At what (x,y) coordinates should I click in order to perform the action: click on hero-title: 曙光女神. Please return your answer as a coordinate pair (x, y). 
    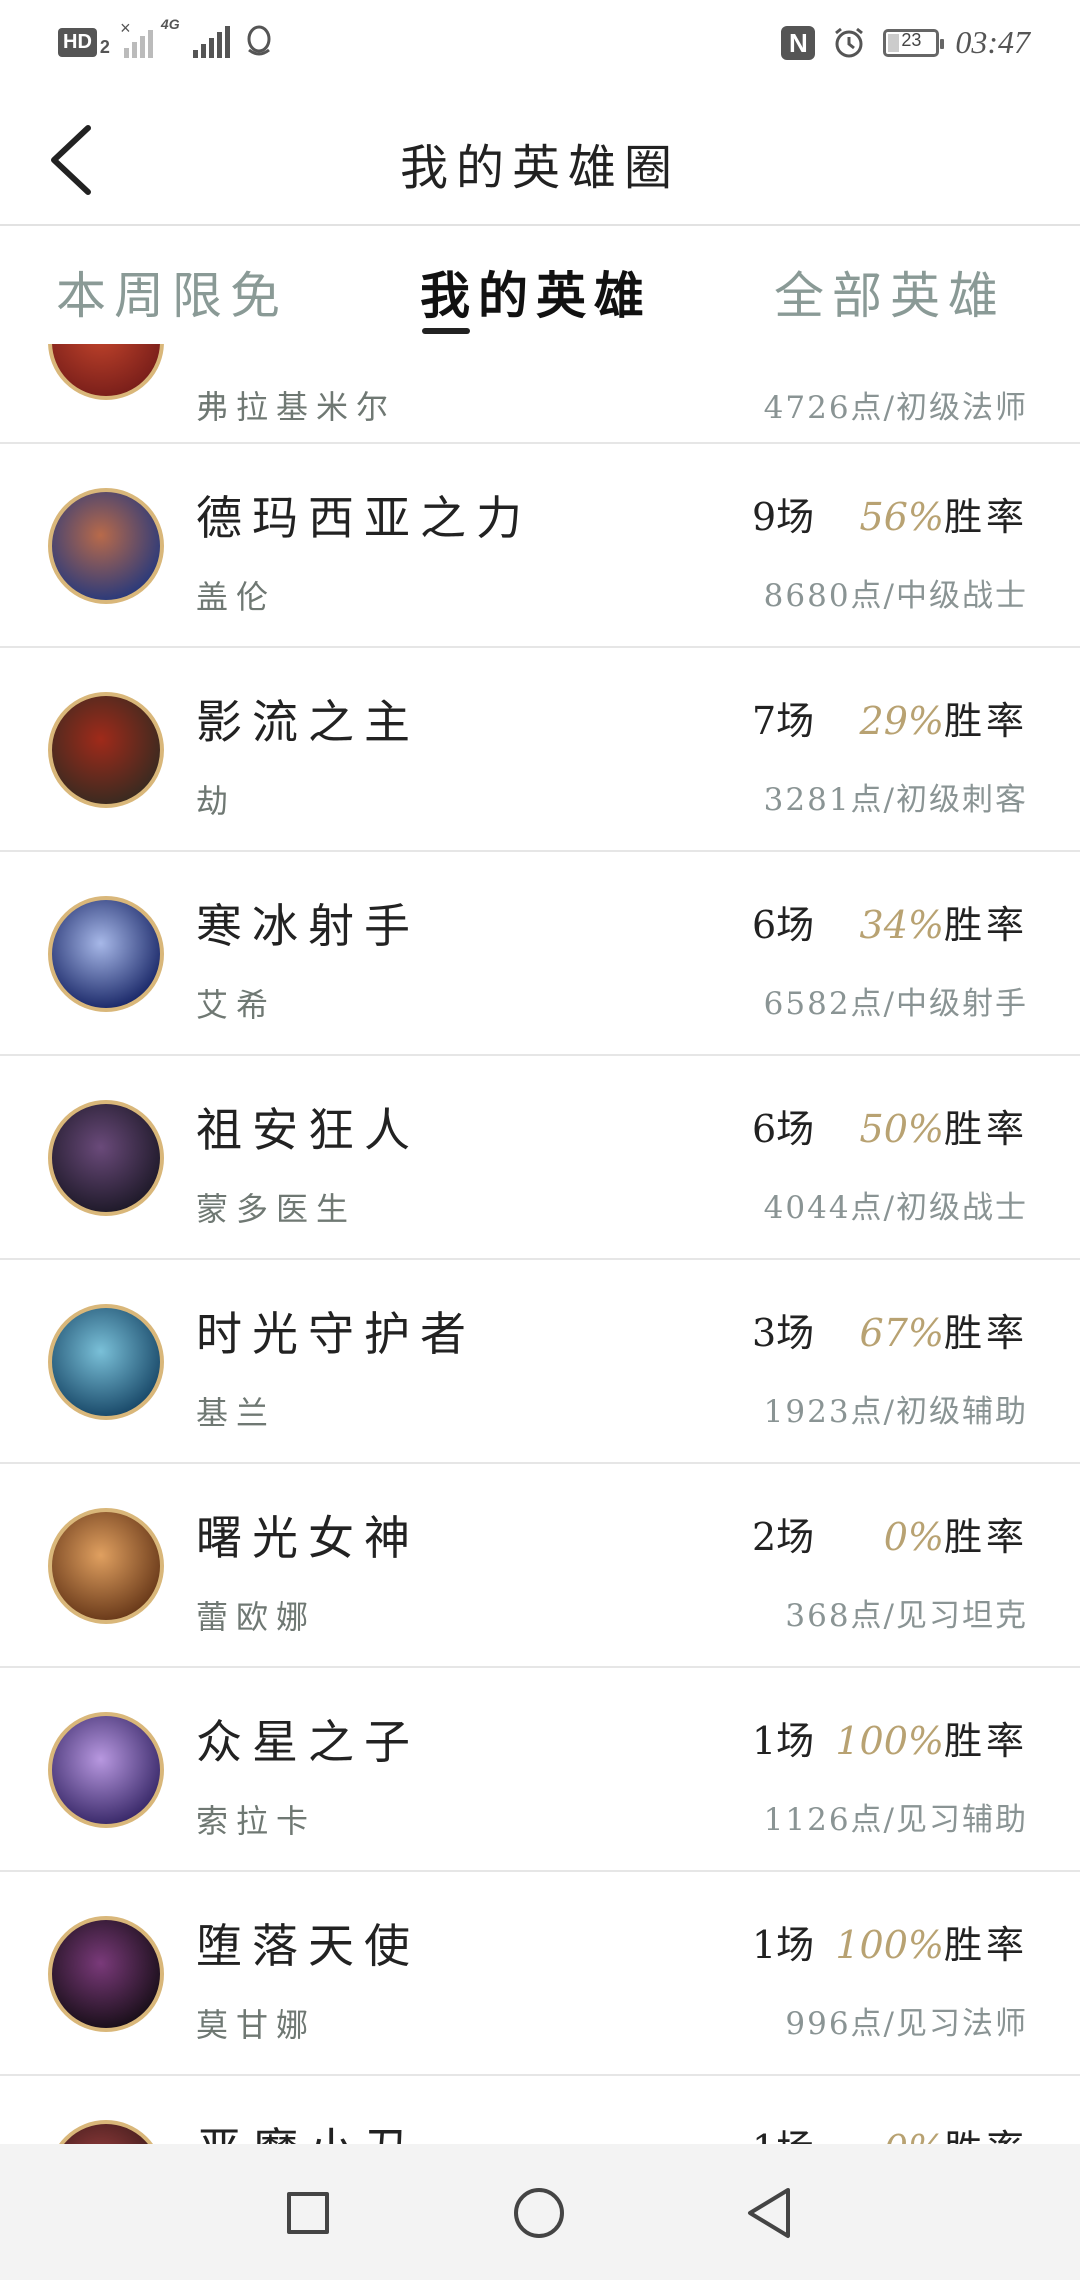
    Looking at the image, I should click on (308, 1538).